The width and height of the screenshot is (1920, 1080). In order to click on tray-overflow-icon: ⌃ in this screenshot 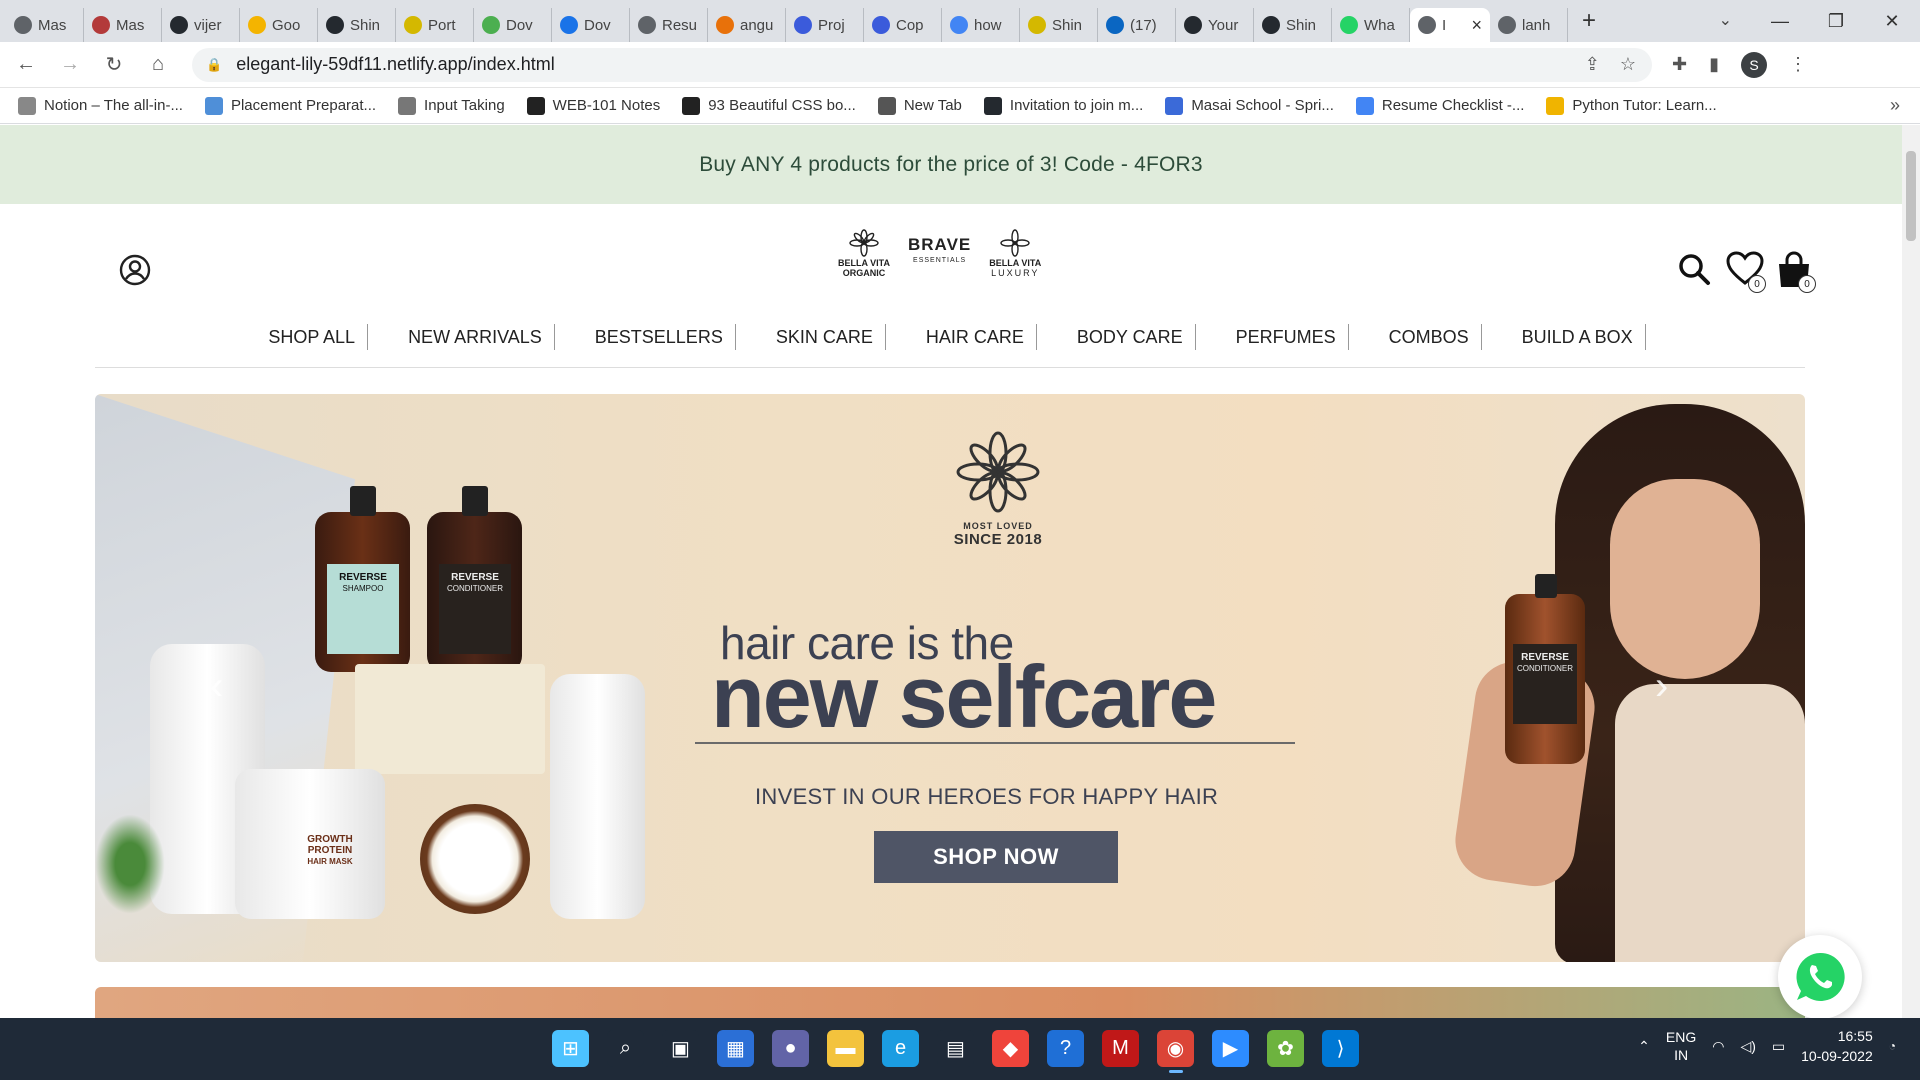, I will do `click(1644, 1046)`.